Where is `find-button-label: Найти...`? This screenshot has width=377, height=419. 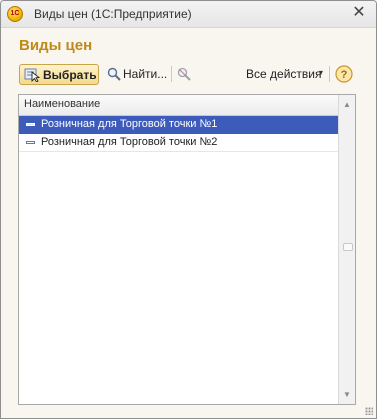
find-button-label: Найти... is located at coordinates (145, 74).